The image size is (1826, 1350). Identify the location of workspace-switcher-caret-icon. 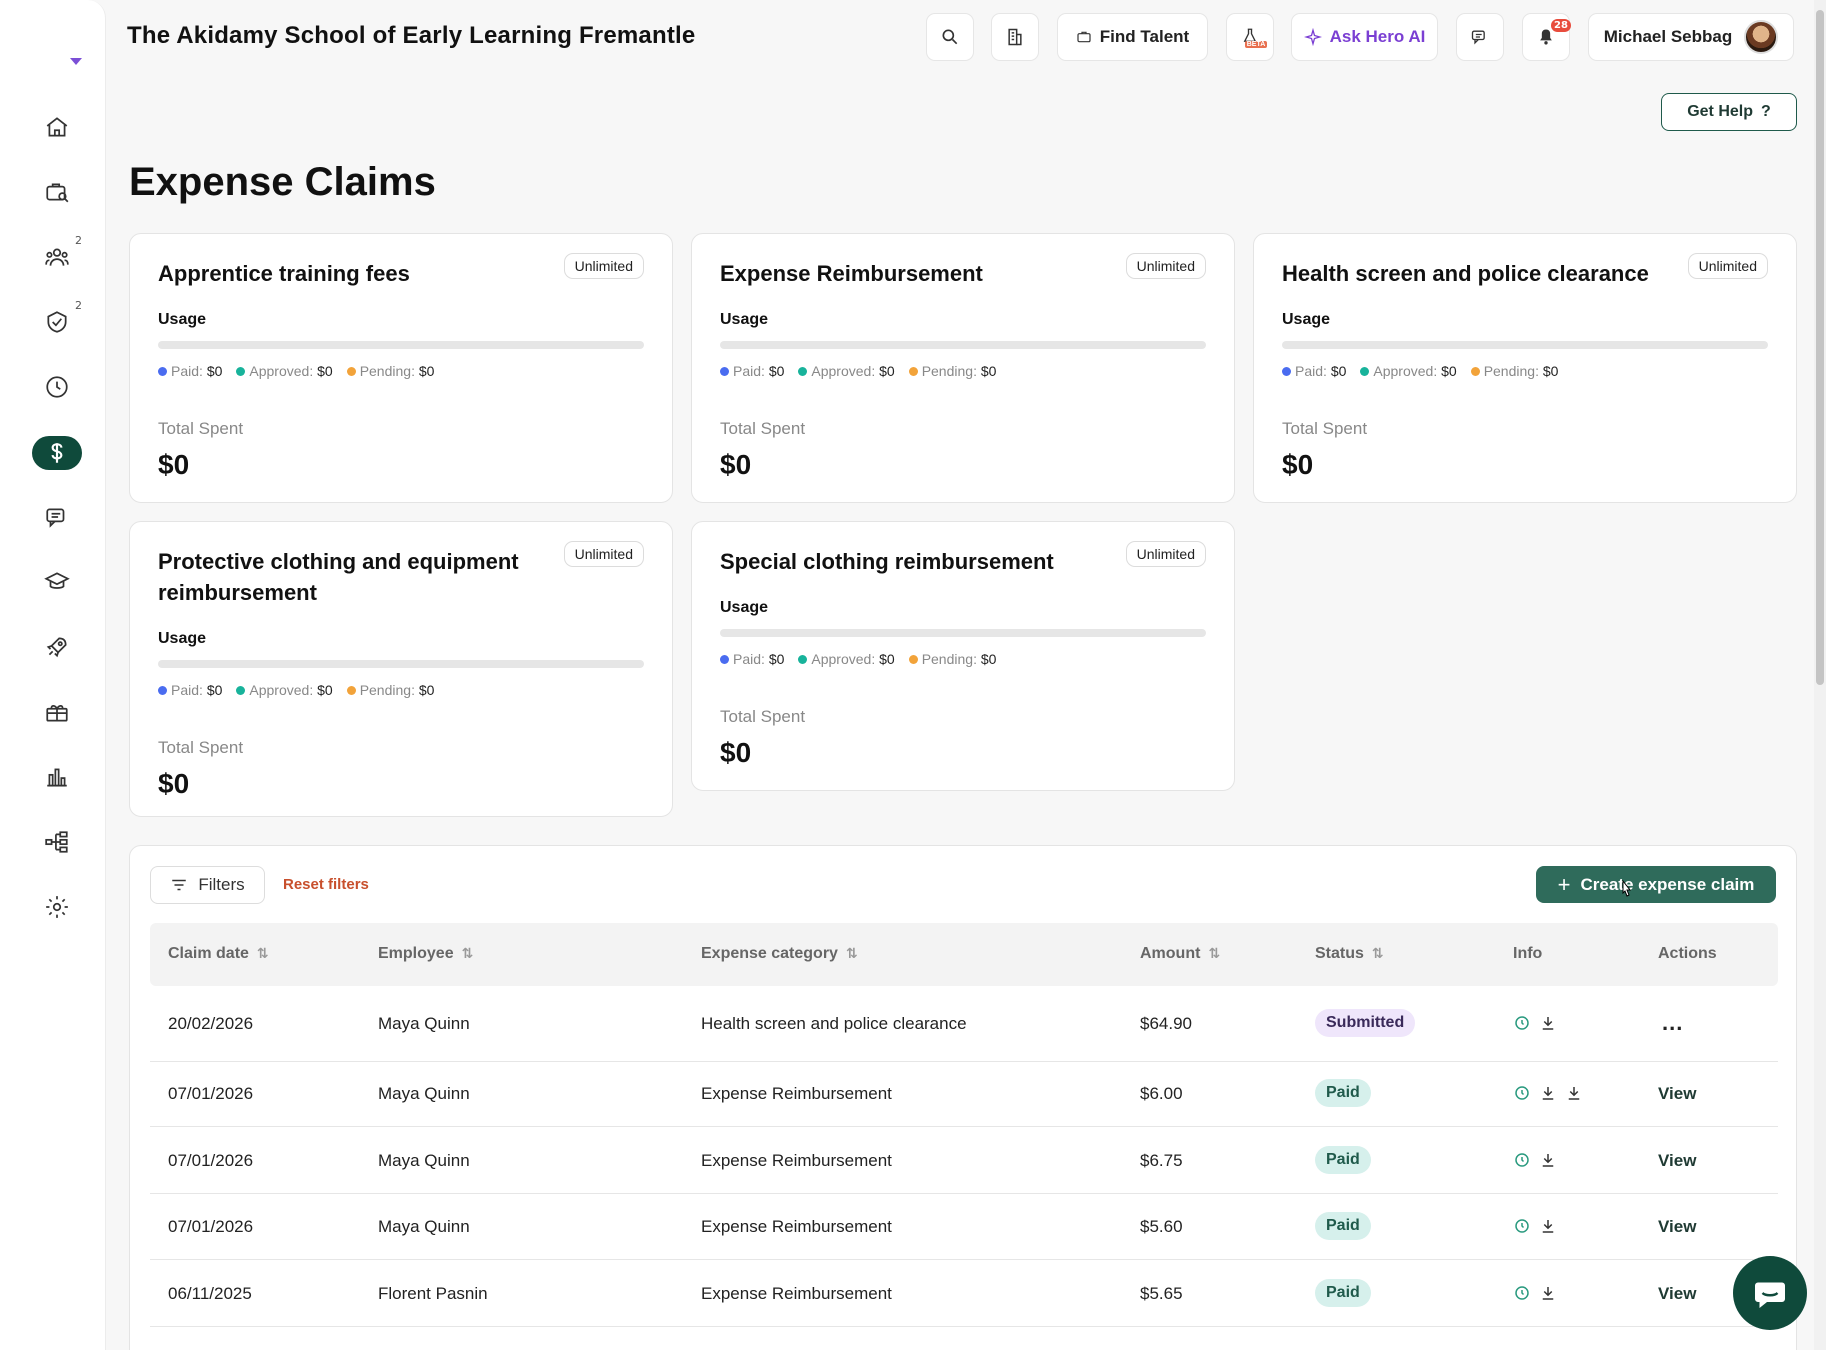
(76, 61).